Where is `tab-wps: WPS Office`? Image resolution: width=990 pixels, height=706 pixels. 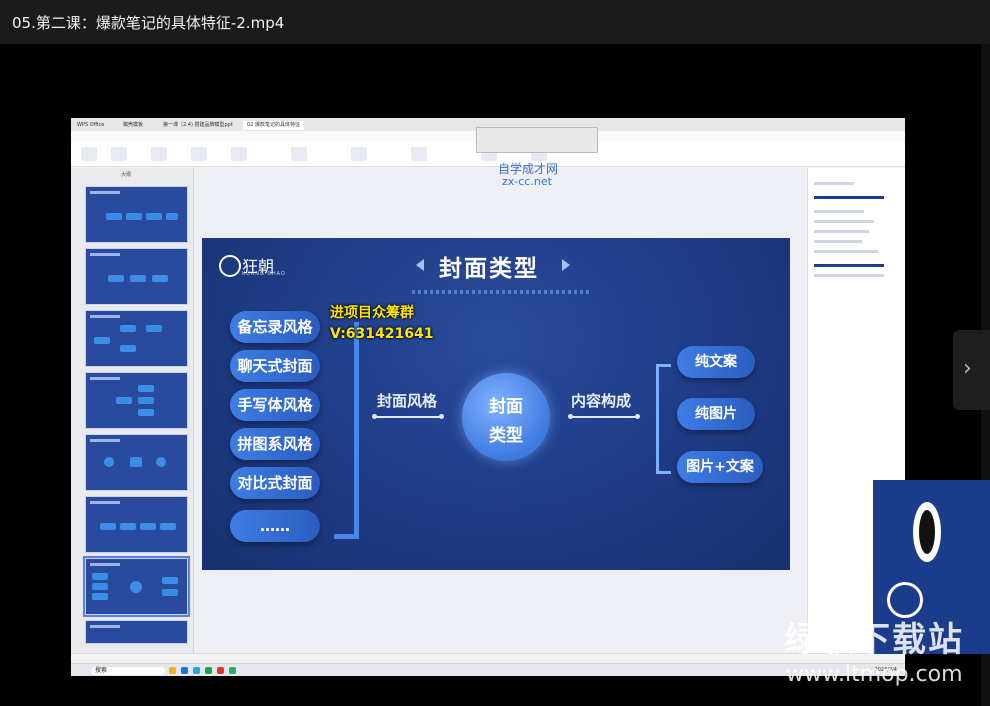
tab-wps: WPS Office is located at coordinates (90, 125).